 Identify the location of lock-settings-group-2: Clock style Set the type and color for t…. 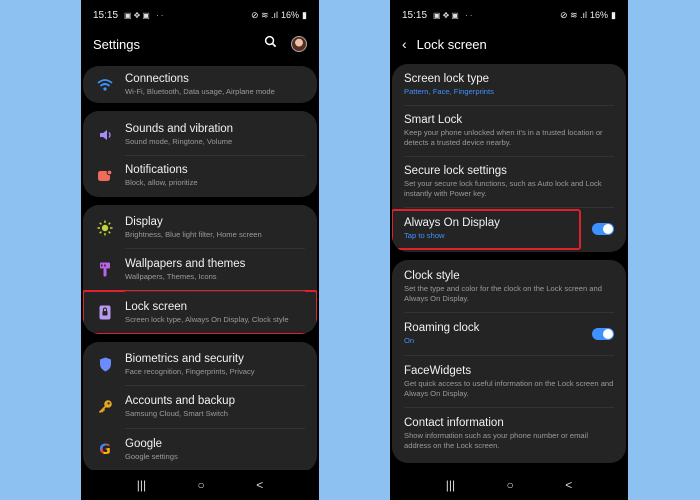
(509, 361).